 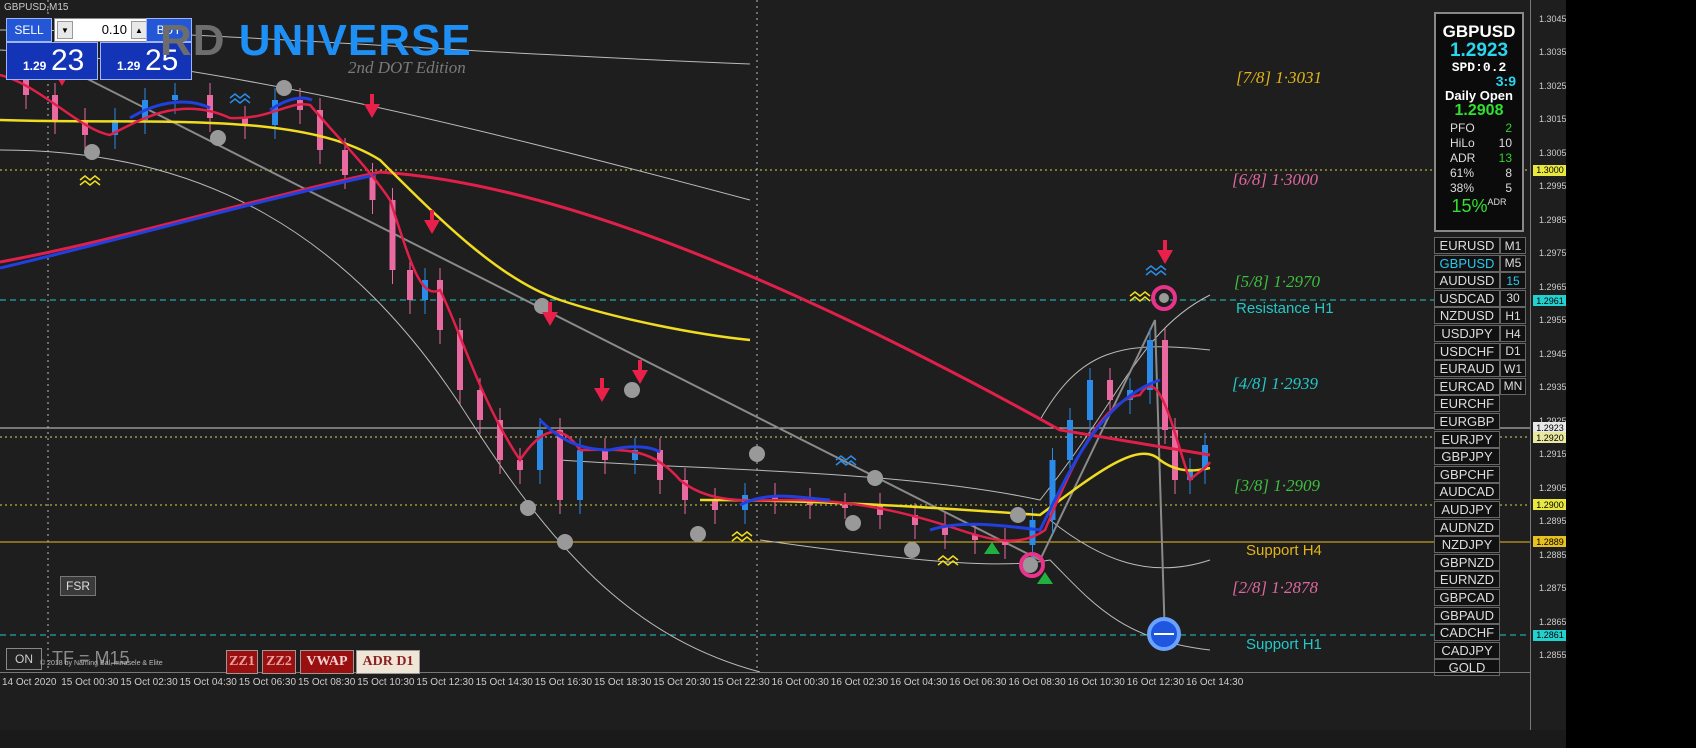 What do you see at coordinates (1096, 682) in the screenshot?
I see `time-tick: 16 Oct 10:30` at bounding box center [1096, 682].